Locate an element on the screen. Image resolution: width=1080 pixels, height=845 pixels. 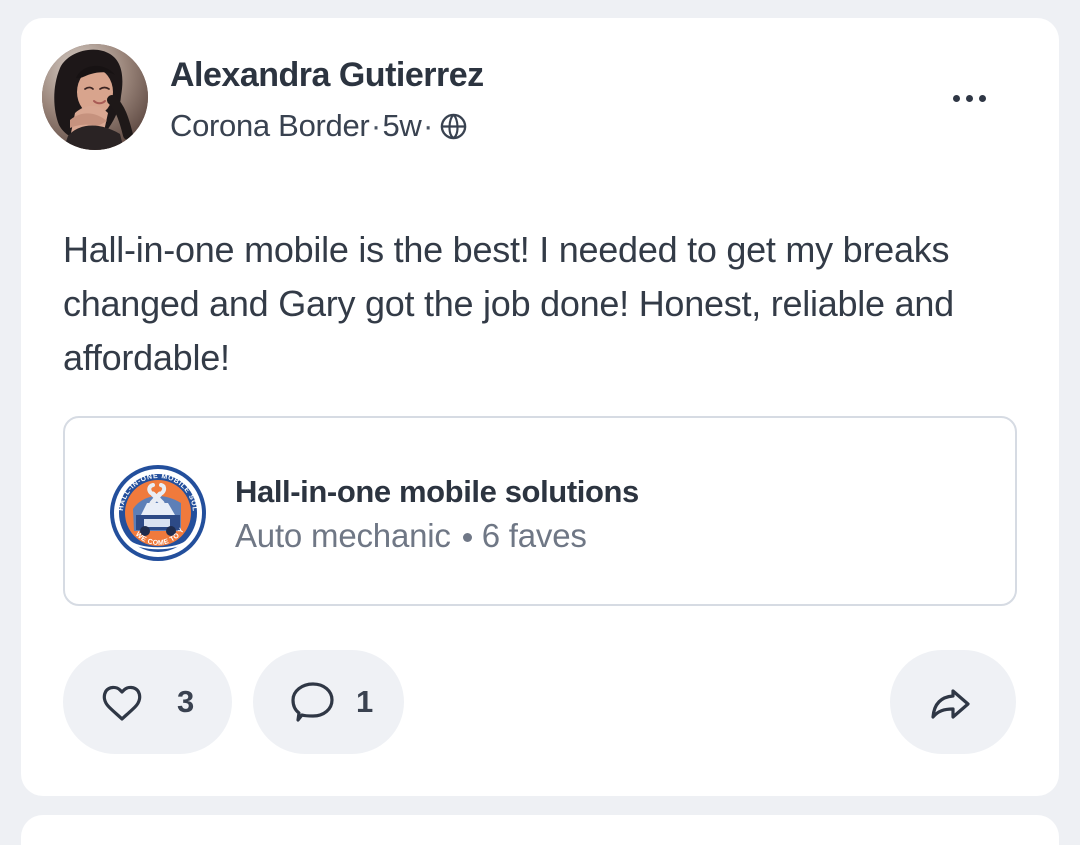
author-avatar is located at coordinates (95, 97).